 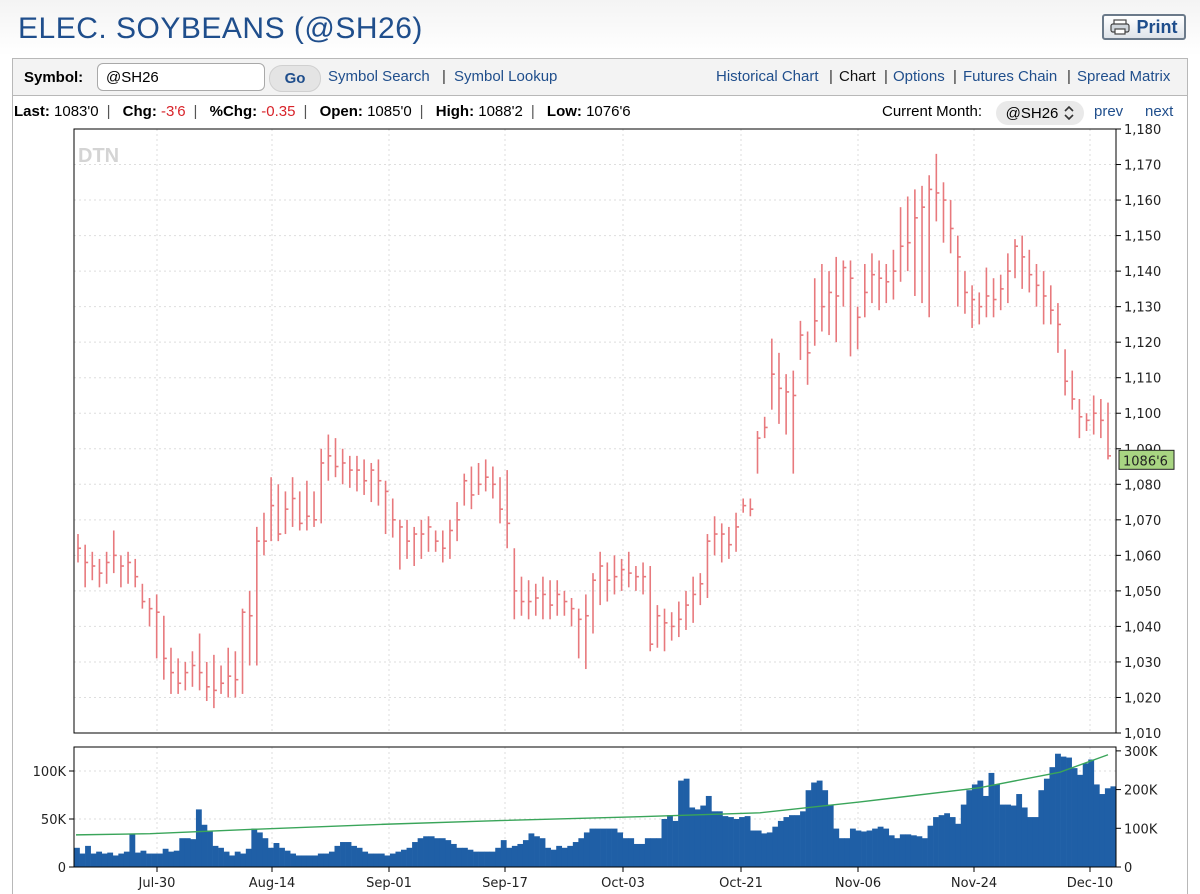 I want to click on print-button: Print, so click(x=1144, y=27).